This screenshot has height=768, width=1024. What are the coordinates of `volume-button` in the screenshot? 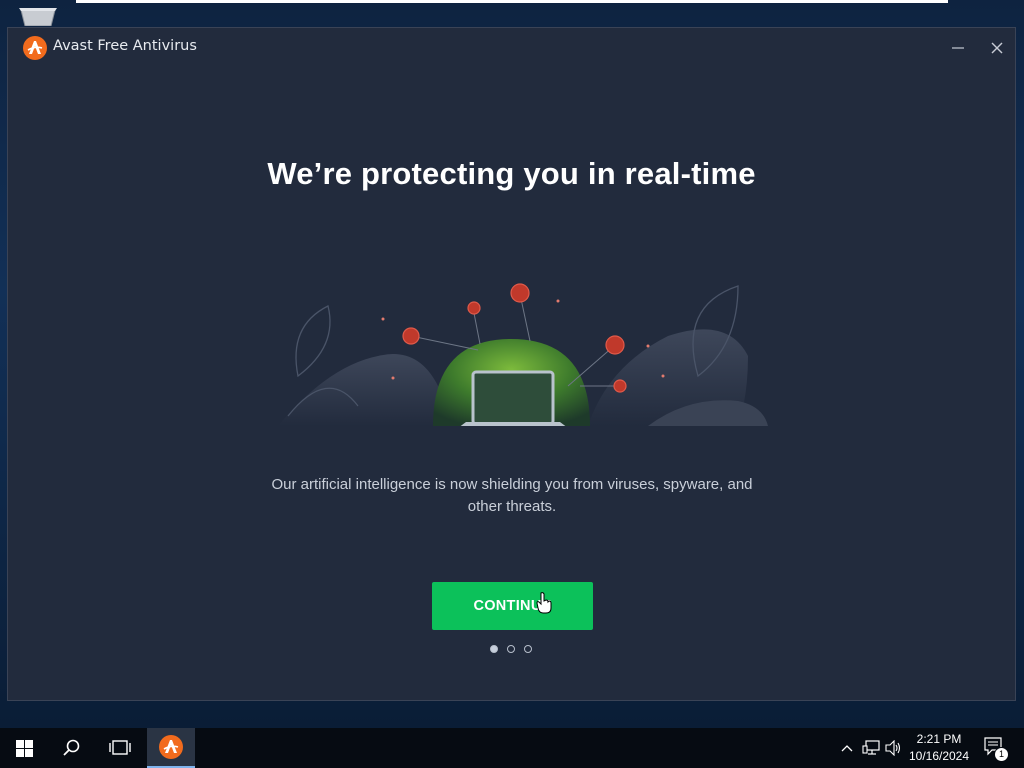 It's located at (894, 748).